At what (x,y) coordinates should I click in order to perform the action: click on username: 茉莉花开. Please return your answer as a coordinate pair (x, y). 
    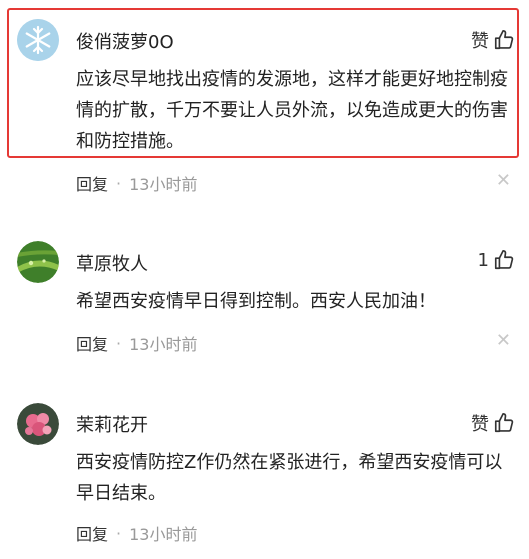
    Looking at the image, I should click on (112, 424).